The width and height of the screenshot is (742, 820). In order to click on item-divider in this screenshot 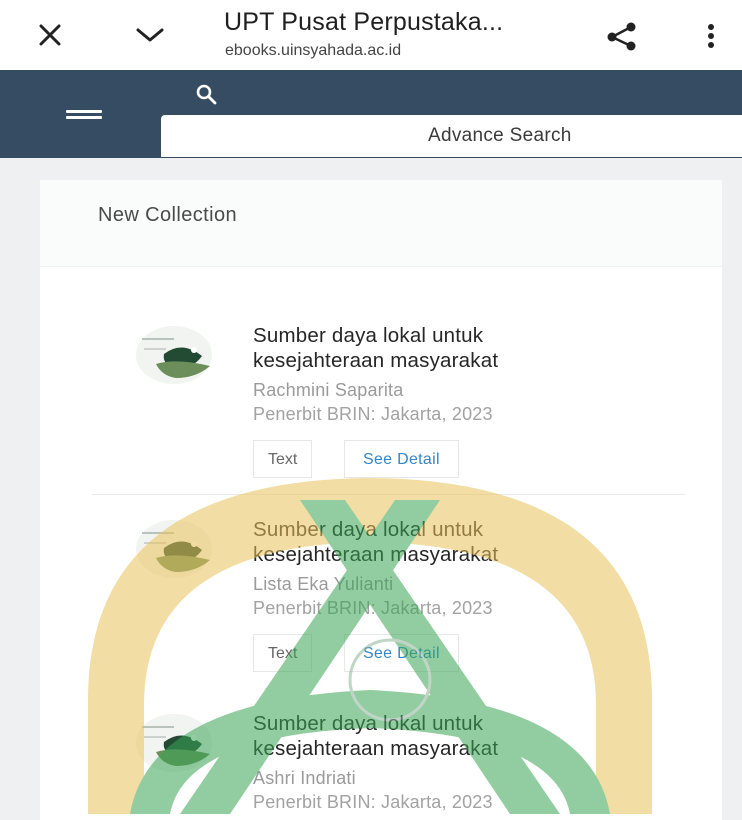, I will do `click(389, 494)`.